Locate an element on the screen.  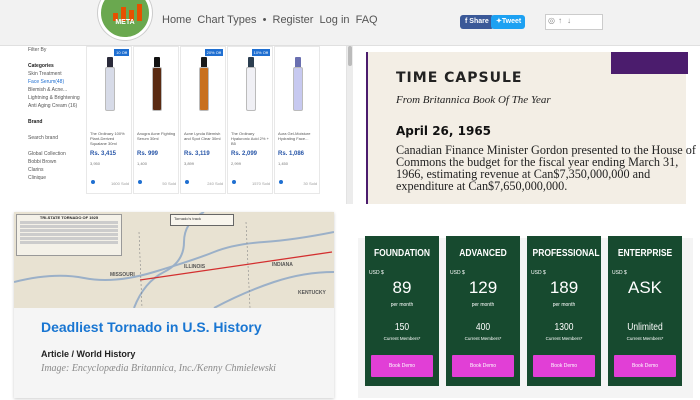
facebook-share-label: Share is located at coordinates (479, 21).